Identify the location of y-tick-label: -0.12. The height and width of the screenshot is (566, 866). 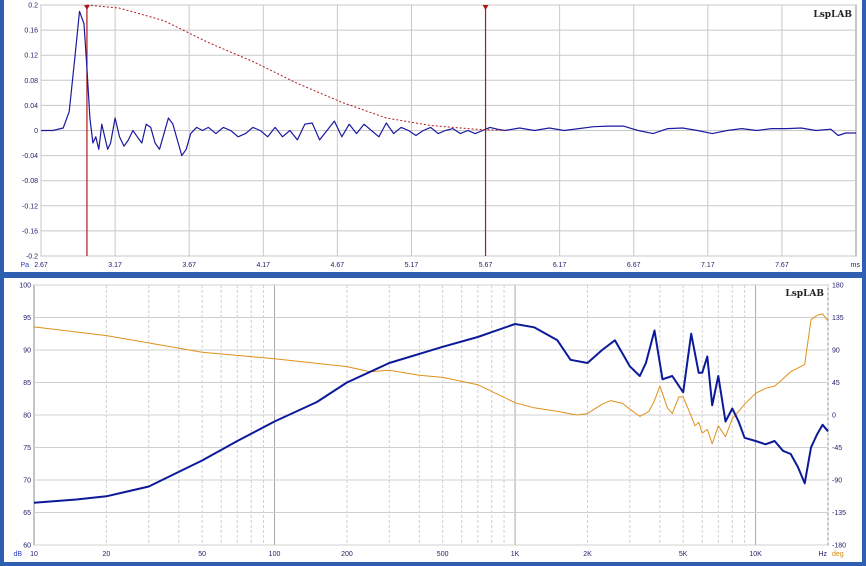
(30, 206).